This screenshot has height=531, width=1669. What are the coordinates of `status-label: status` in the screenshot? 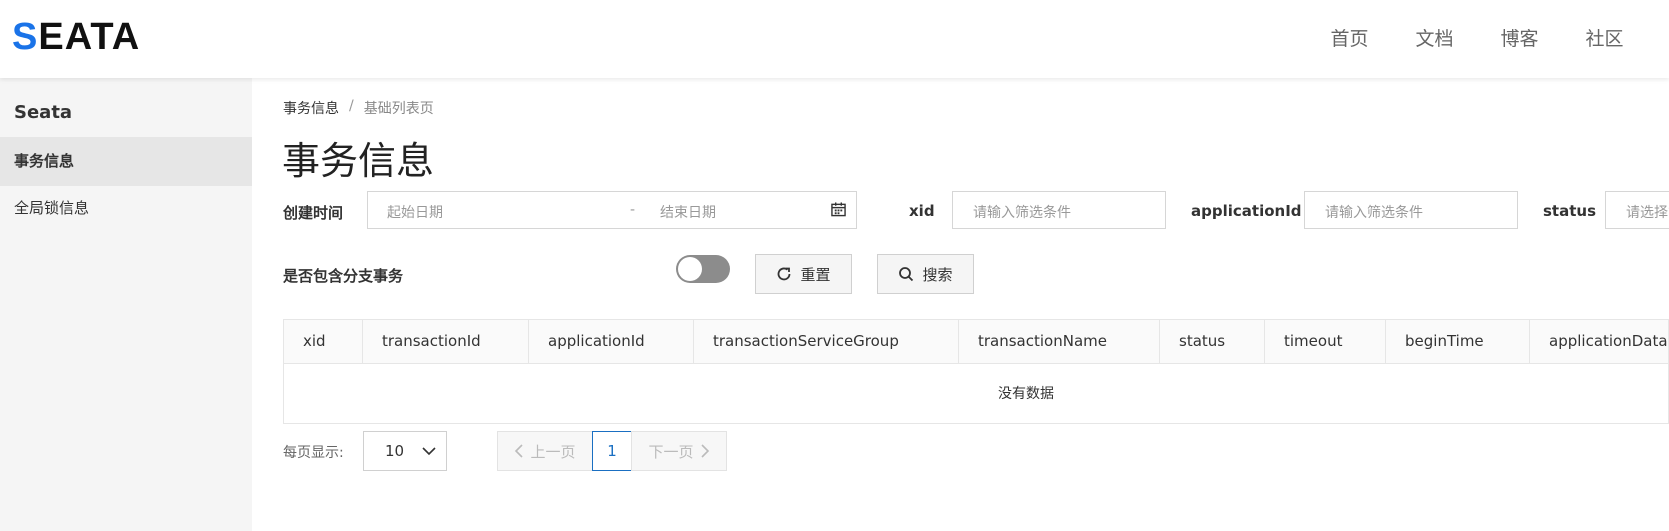 It's located at (1569, 211).